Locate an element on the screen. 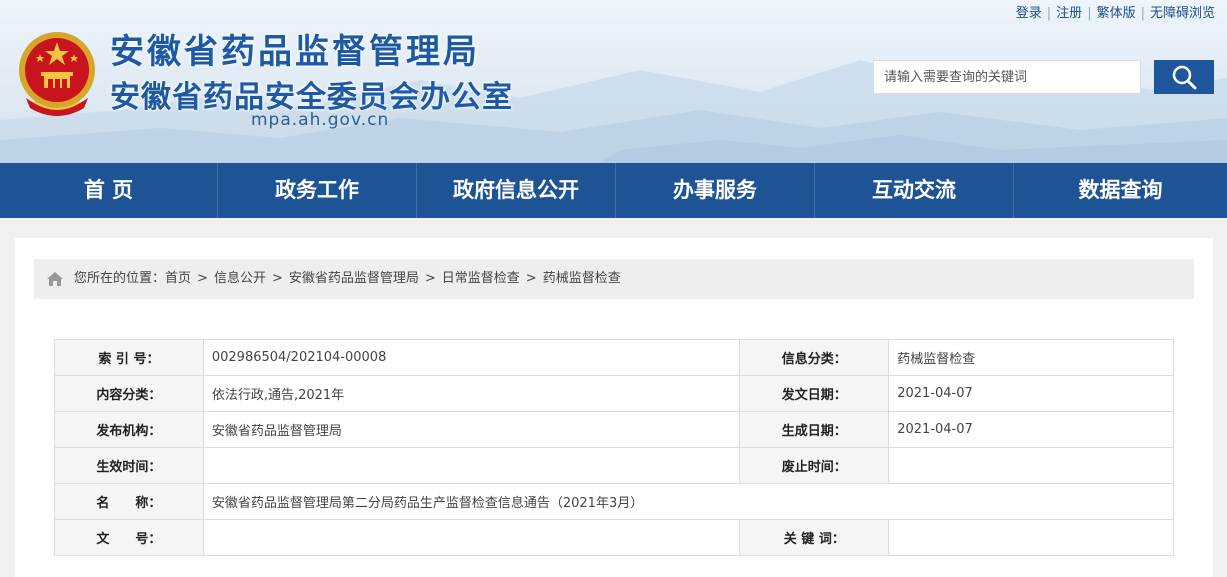 The width and height of the screenshot is (1227, 577). effective-date-label: 生效时间： is located at coordinates (129, 465).